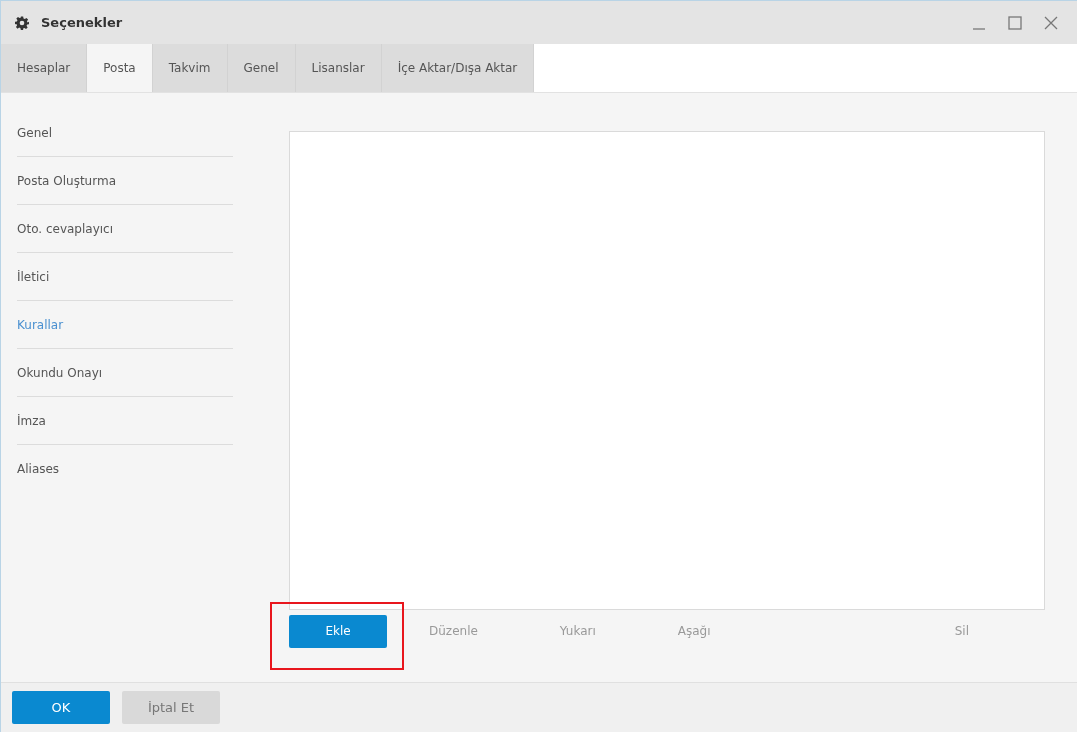  Describe the element at coordinates (61, 707) in the screenshot. I see `ok-button: OK` at that location.